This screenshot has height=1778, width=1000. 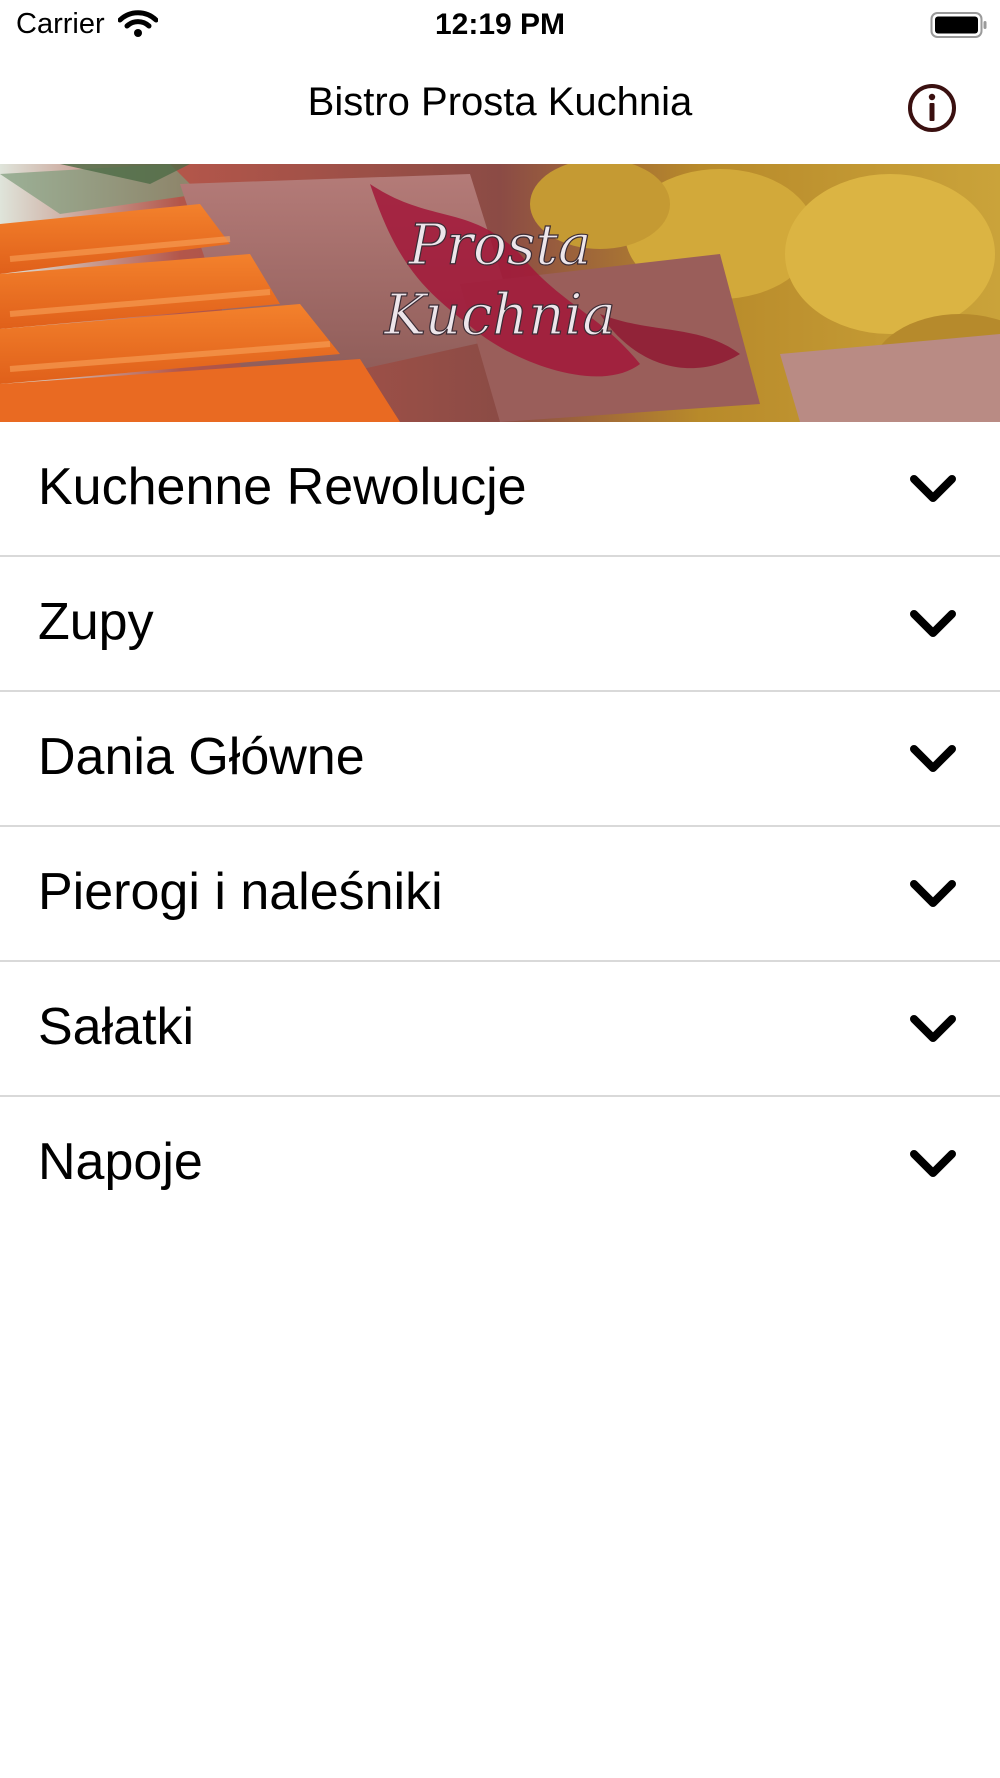 What do you see at coordinates (120, 1162) in the screenshot?
I see `menu-category-label: Napoje` at bounding box center [120, 1162].